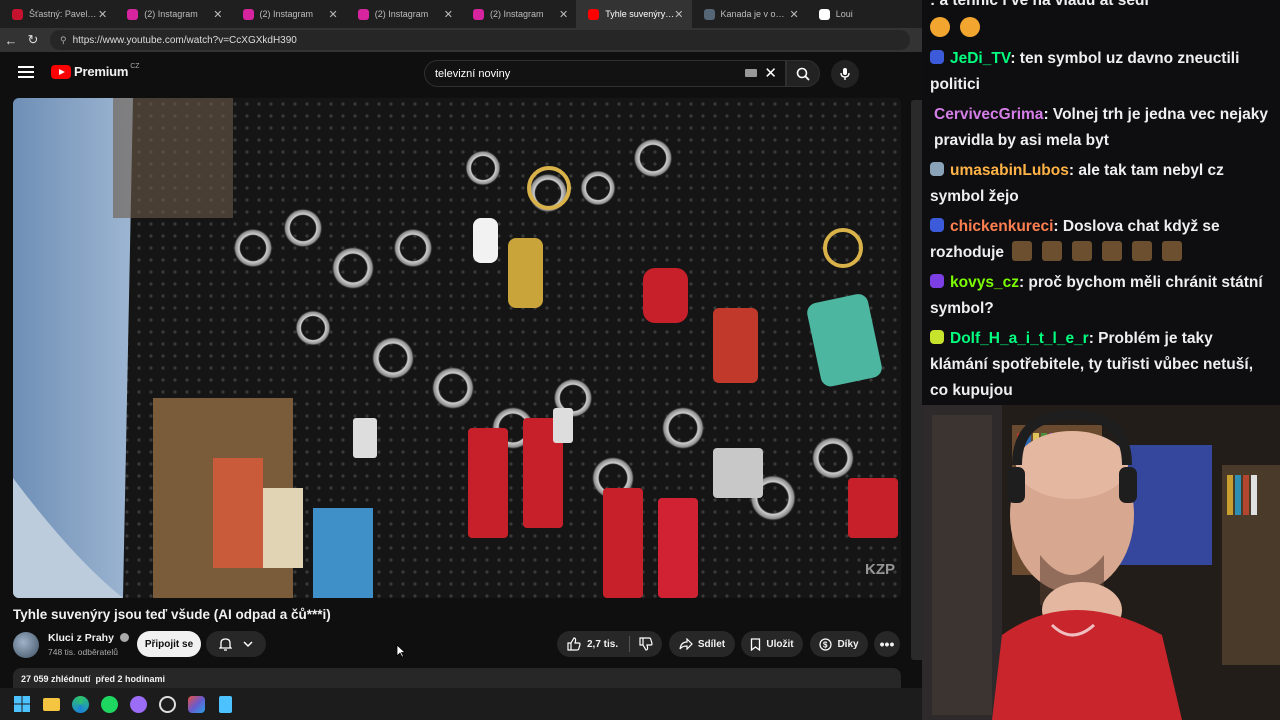 This screenshot has width=1280, height=720. What do you see at coordinates (711, 644) in the screenshot?
I see `share-label: Sdílet` at bounding box center [711, 644].